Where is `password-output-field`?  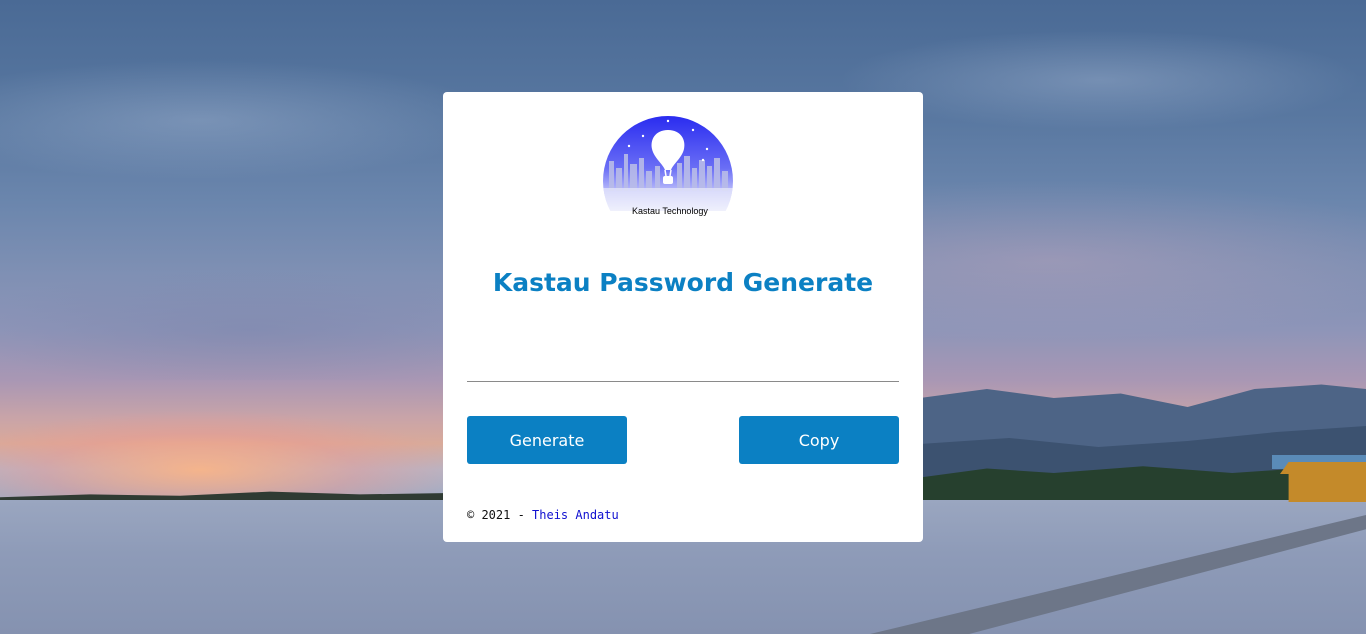 password-output-field is located at coordinates (683, 365).